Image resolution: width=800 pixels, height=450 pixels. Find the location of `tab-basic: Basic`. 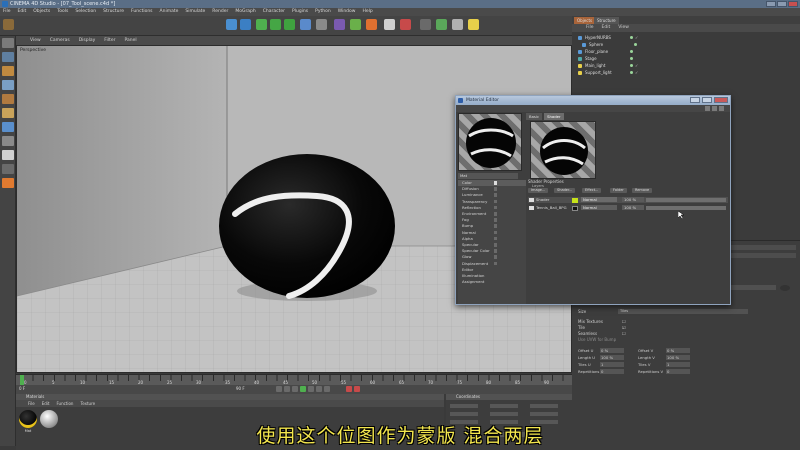

tab-basic: Basic is located at coordinates (534, 116).